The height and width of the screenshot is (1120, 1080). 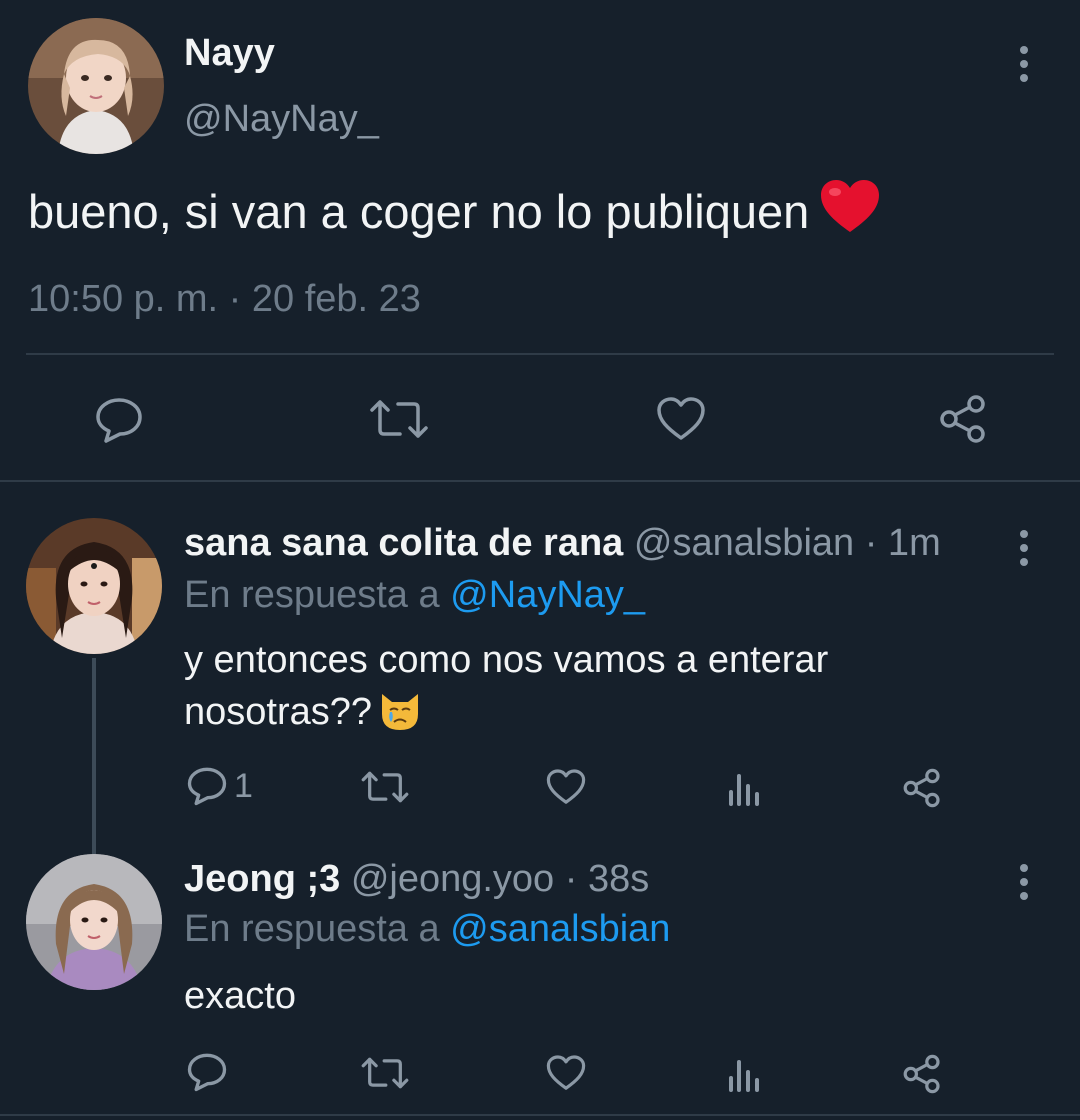 What do you see at coordinates (506, 660) in the screenshot?
I see `reply-text-line: y entonces como nos vamos a enterar` at bounding box center [506, 660].